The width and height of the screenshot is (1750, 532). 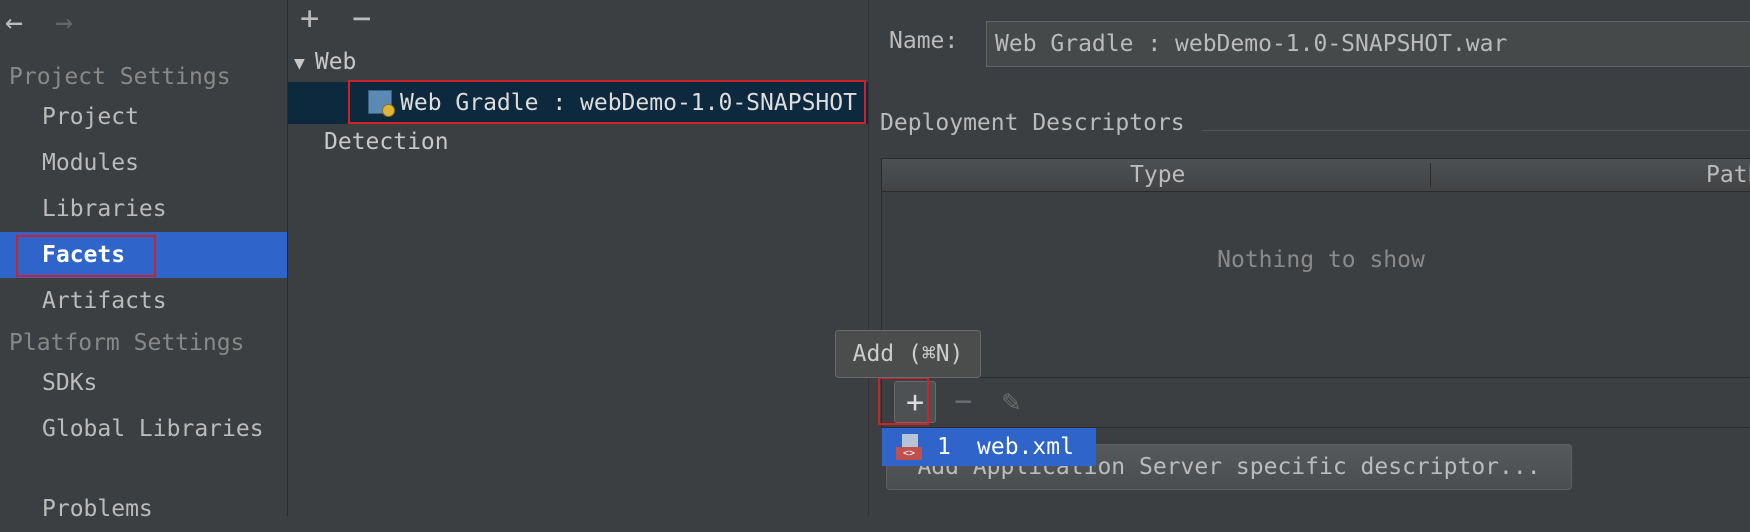 What do you see at coordinates (909, 447) in the screenshot?
I see `xml-file-icon: <>` at bounding box center [909, 447].